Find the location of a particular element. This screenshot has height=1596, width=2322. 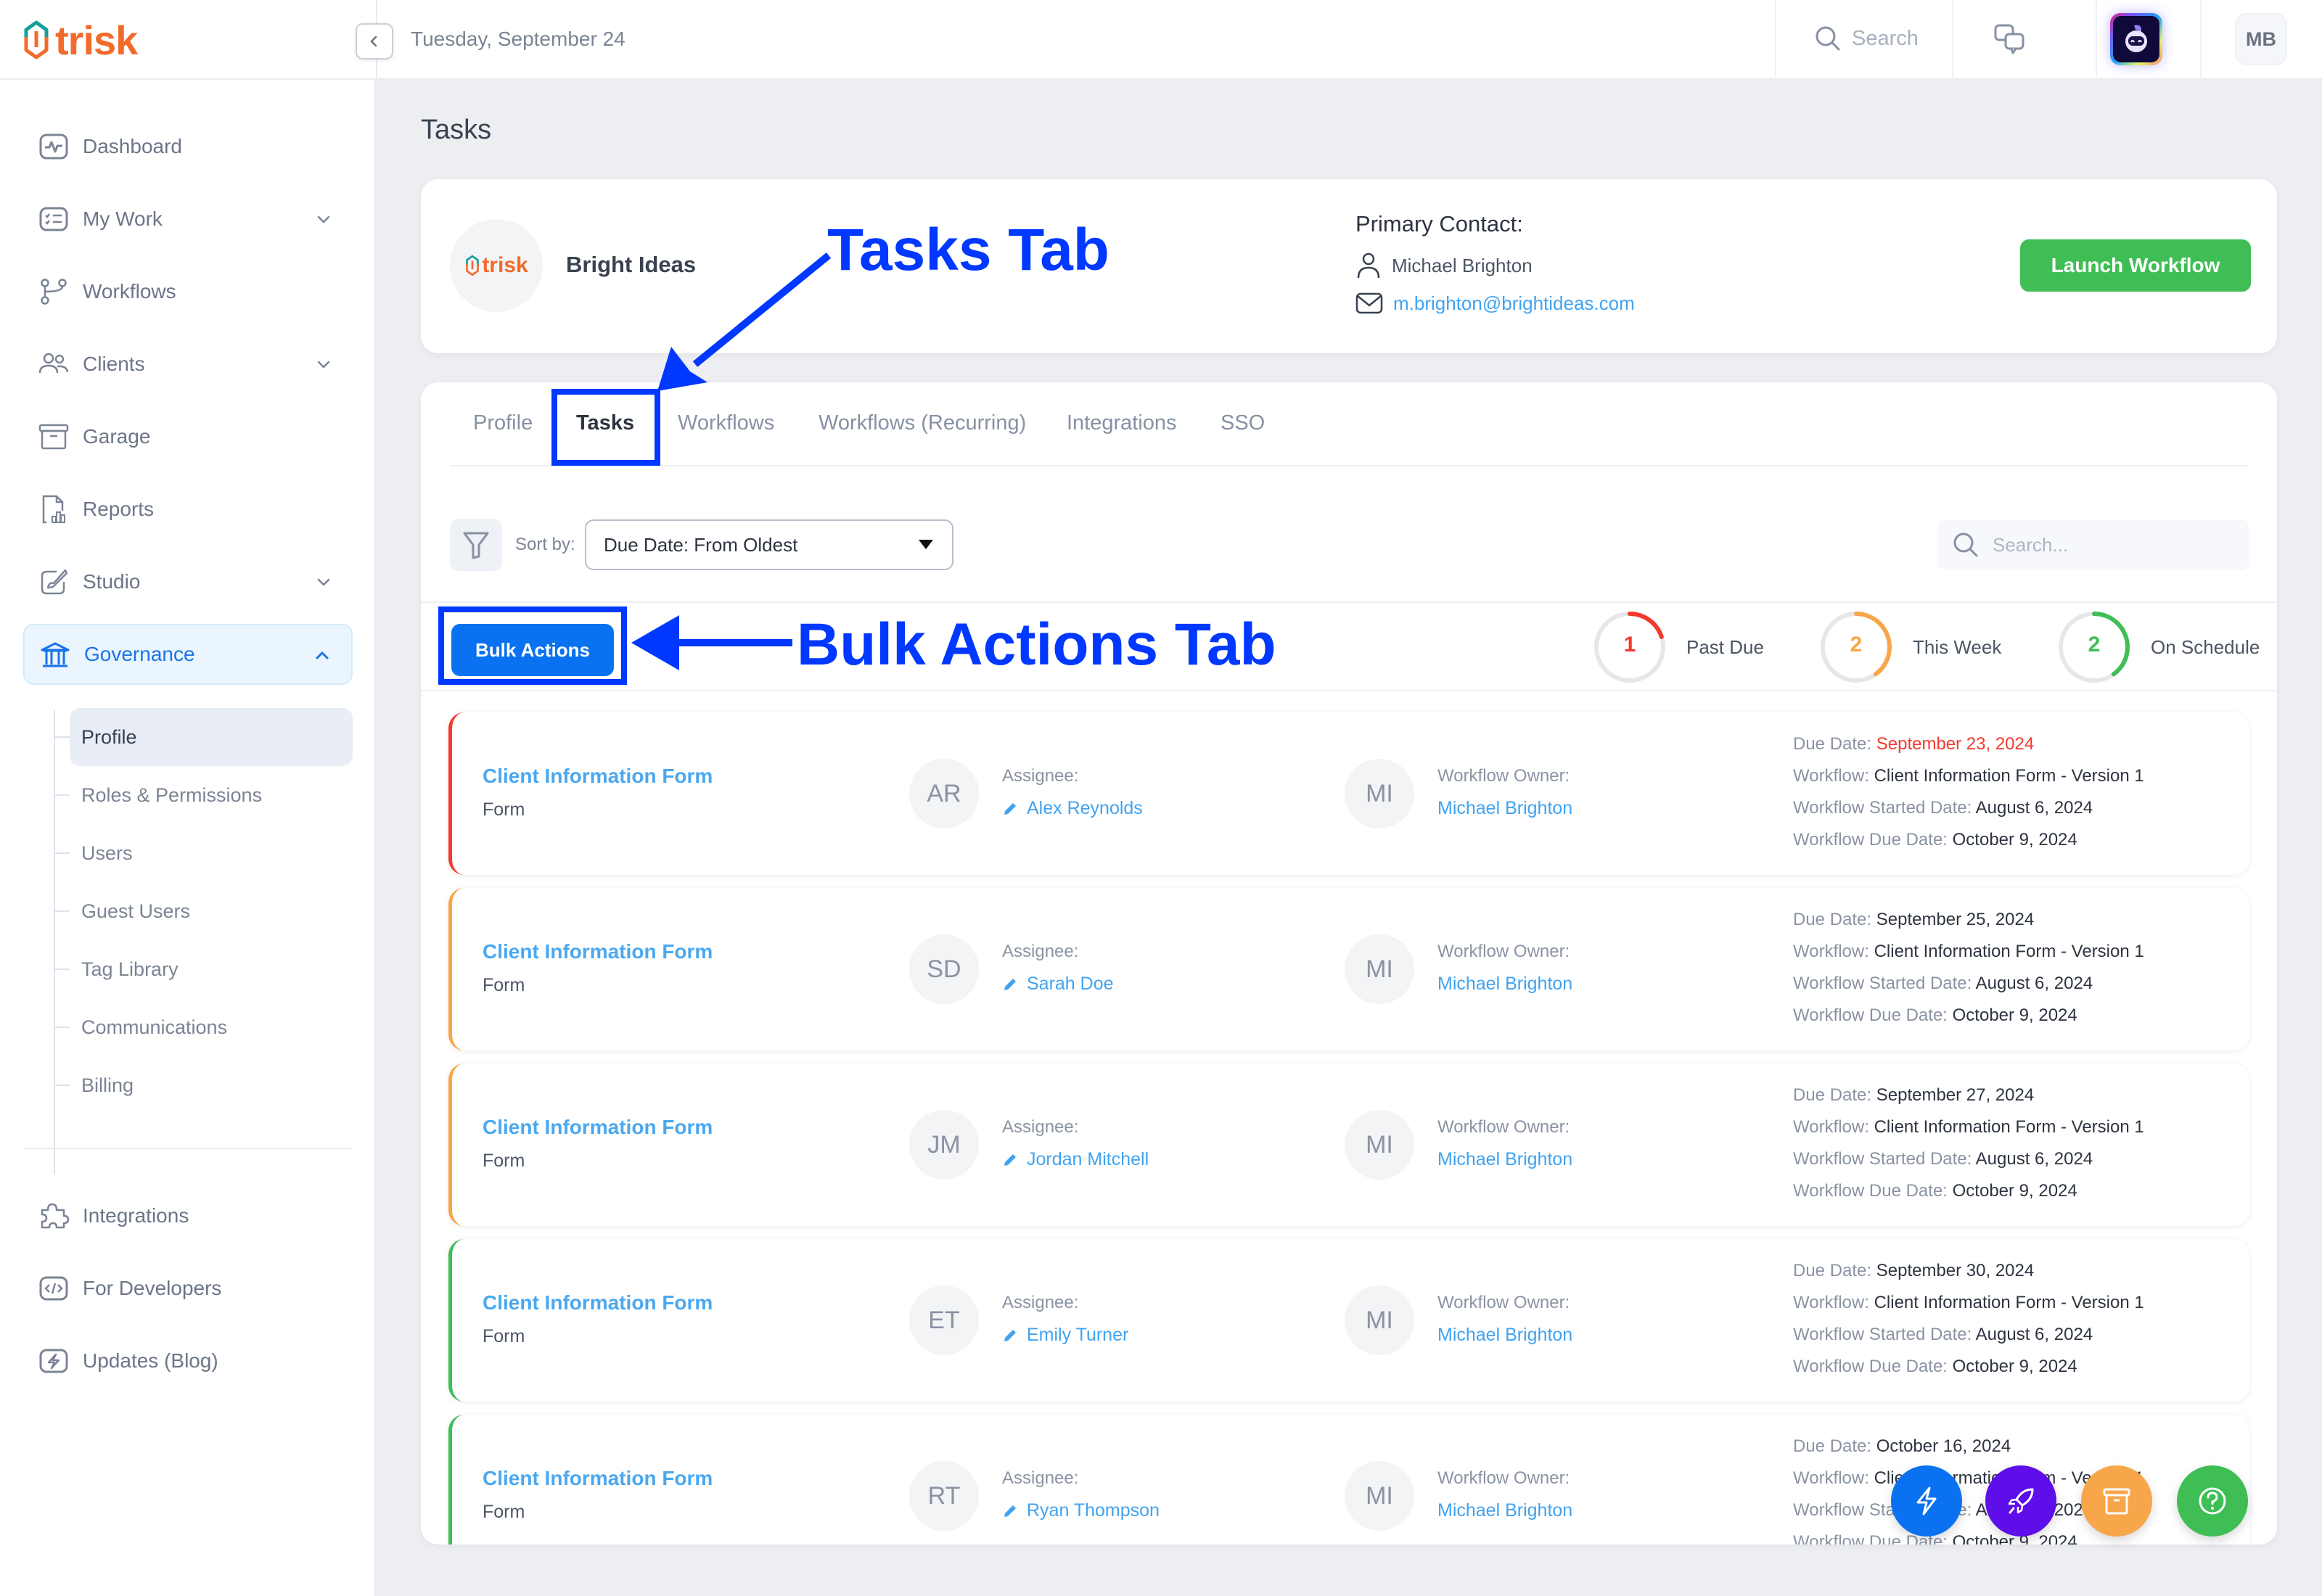

bulk-actions-arrow is located at coordinates (711, 642).